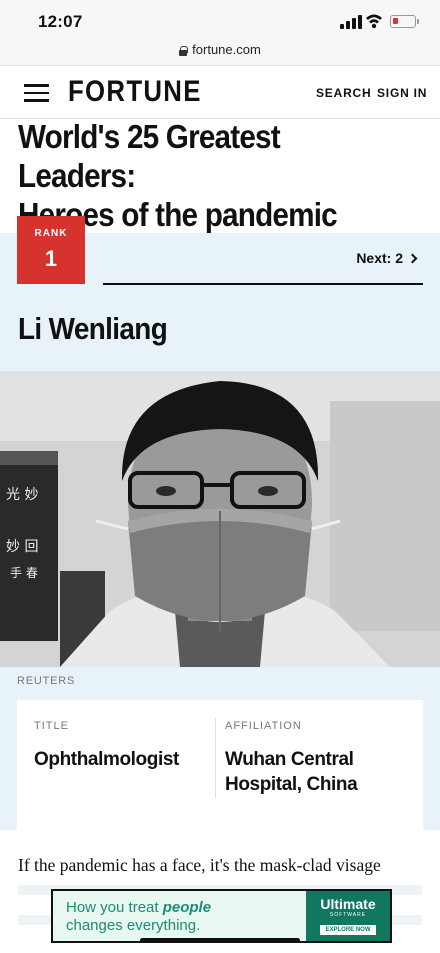 The image size is (440, 953). I want to click on svg-text: 妙 回, so click(22, 547).